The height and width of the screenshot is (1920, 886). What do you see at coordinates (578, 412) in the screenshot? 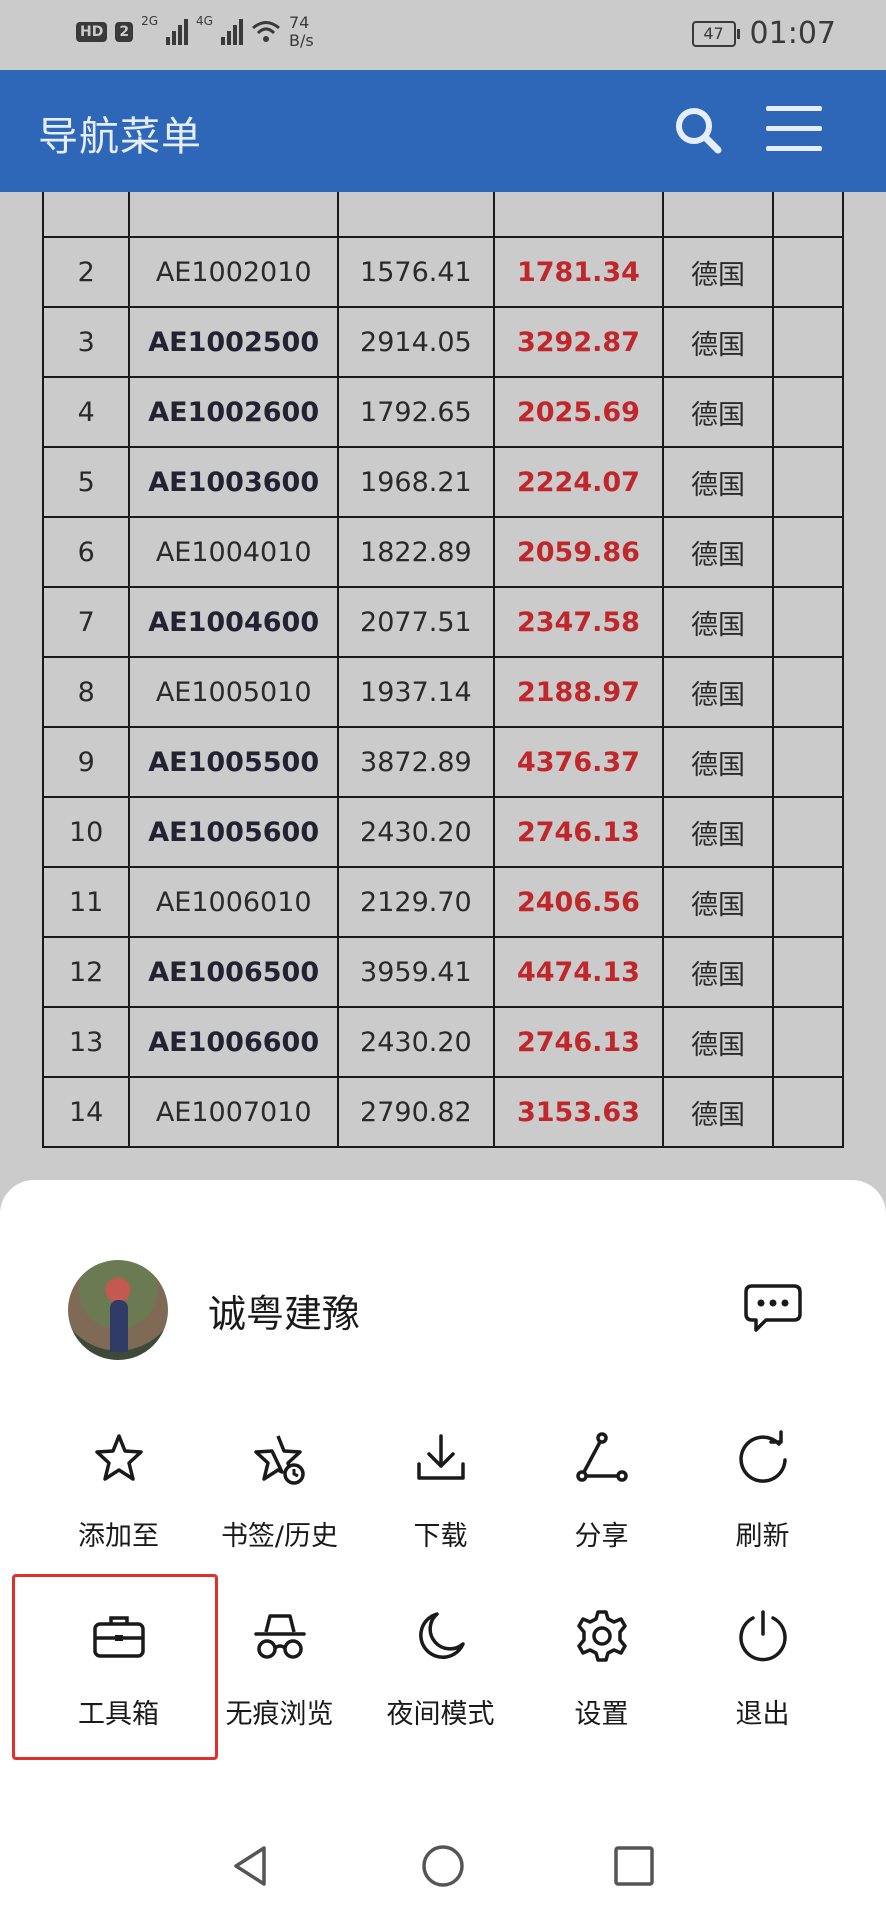
I see `sale-price: 2025.69` at bounding box center [578, 412].